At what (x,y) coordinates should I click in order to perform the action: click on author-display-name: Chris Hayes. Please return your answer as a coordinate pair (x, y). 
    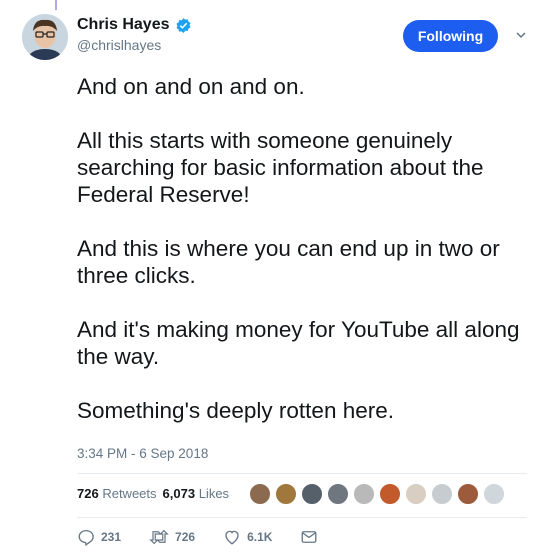
    Looking at the image, I should click on (134, 25).